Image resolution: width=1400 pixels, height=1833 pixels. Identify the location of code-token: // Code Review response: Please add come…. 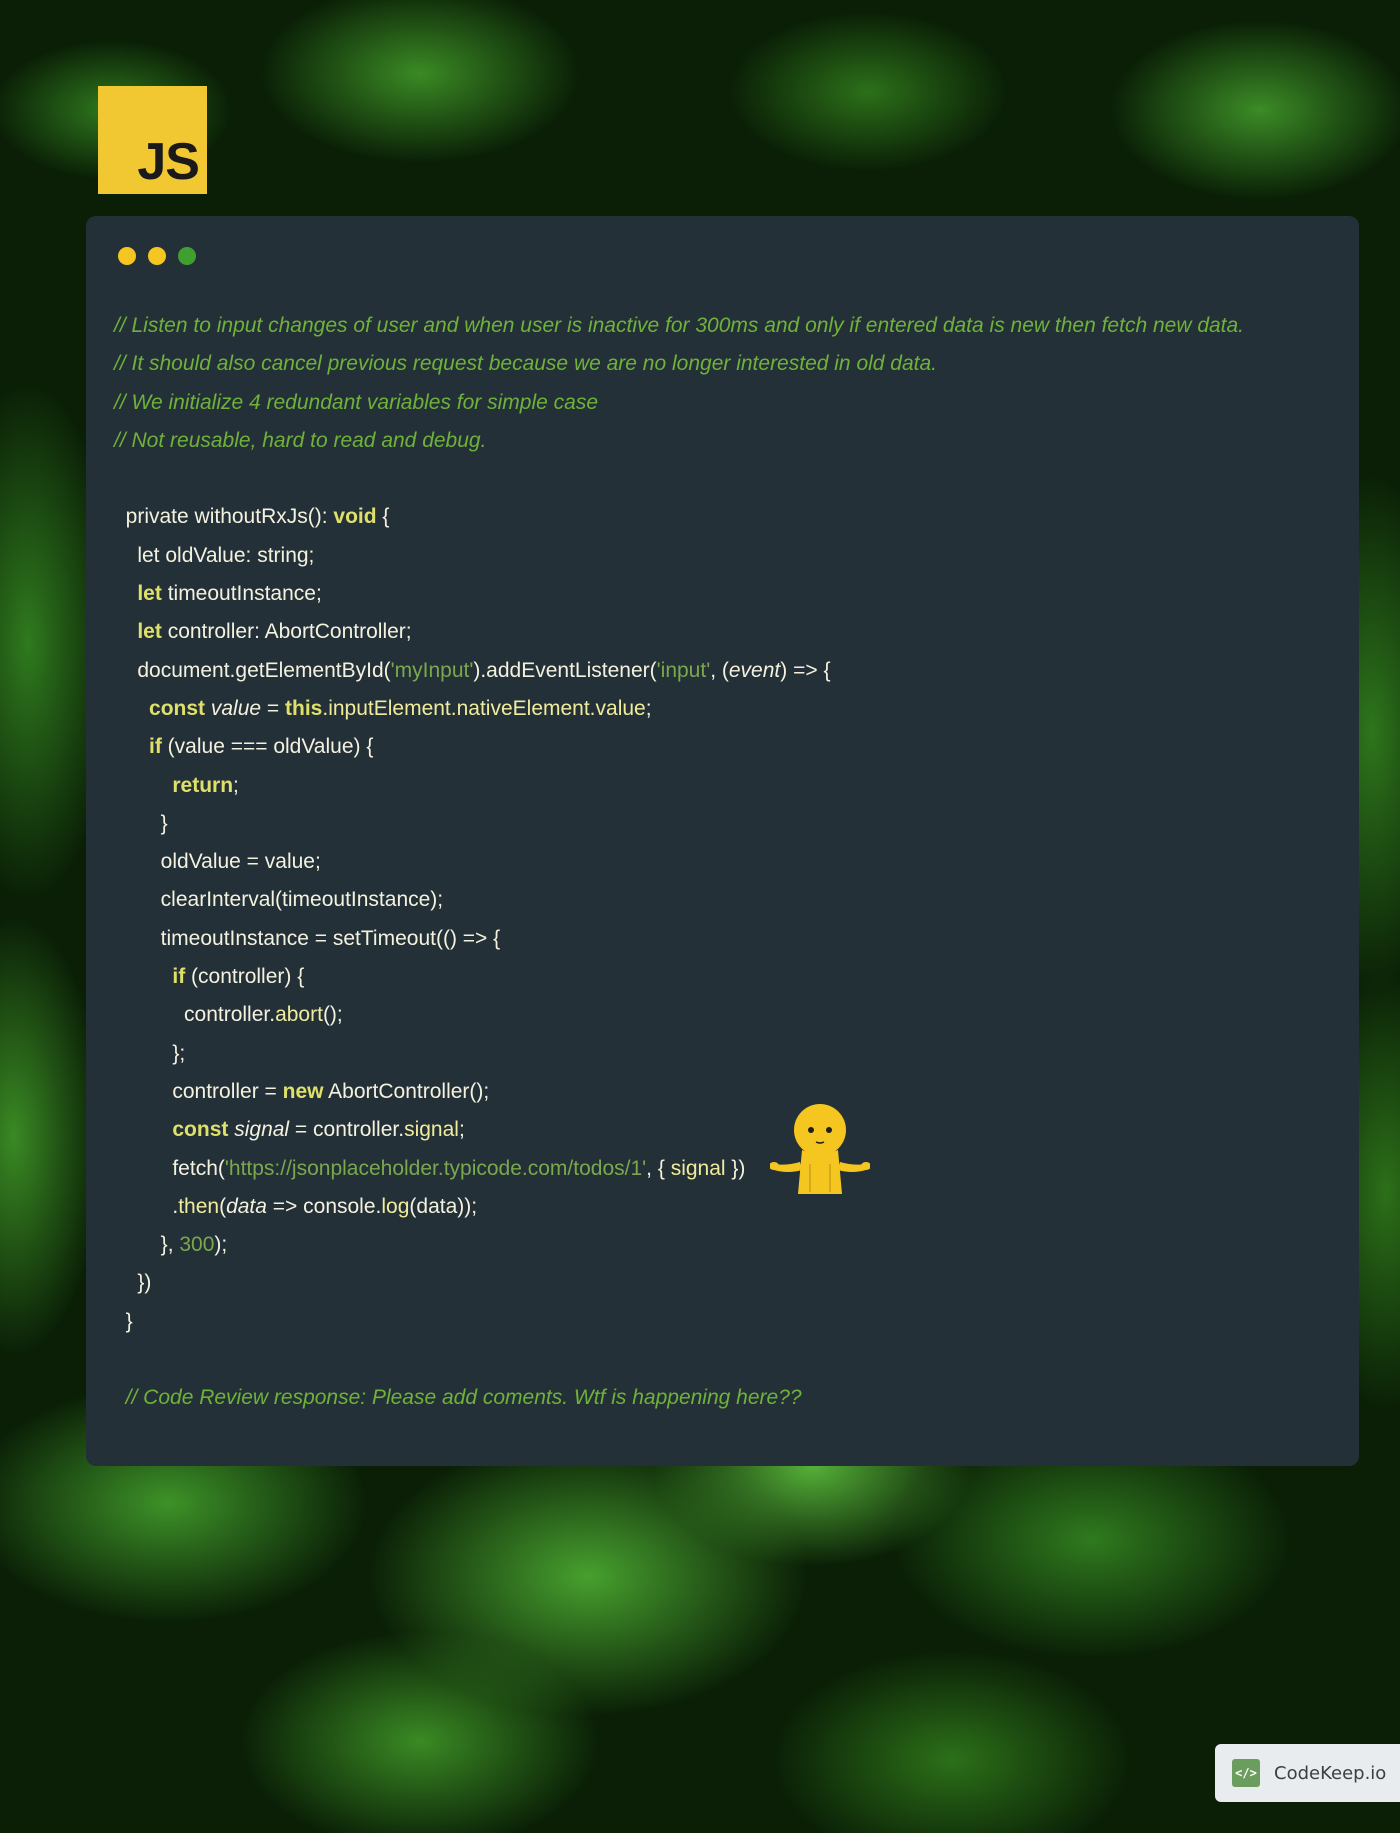
(458, 1398).